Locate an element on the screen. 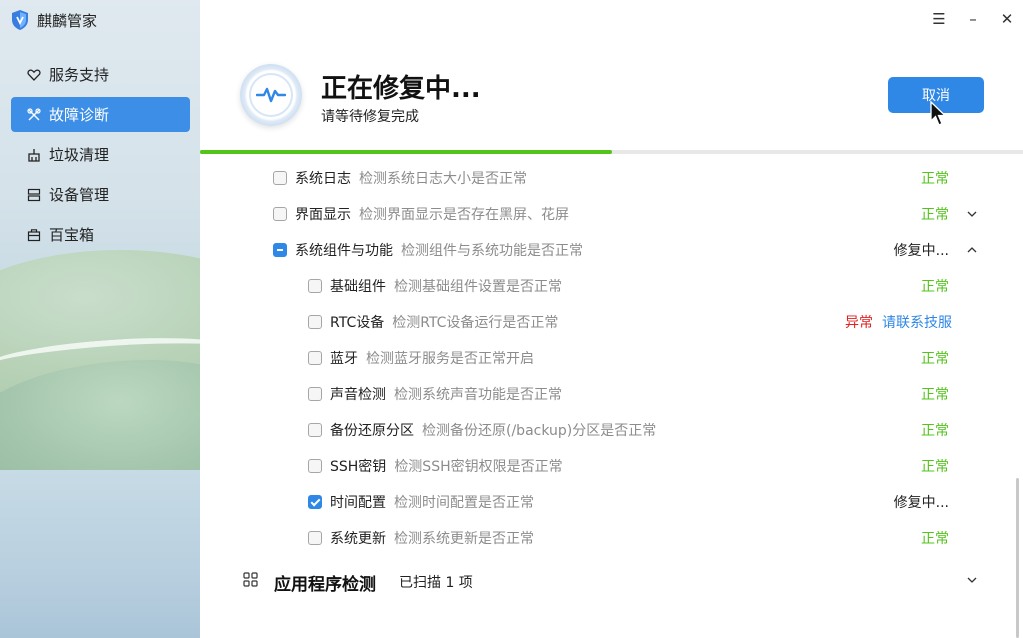  check-item-name: 系统更新 检测系统更新是否正常 is located at coordinates (432, 538).